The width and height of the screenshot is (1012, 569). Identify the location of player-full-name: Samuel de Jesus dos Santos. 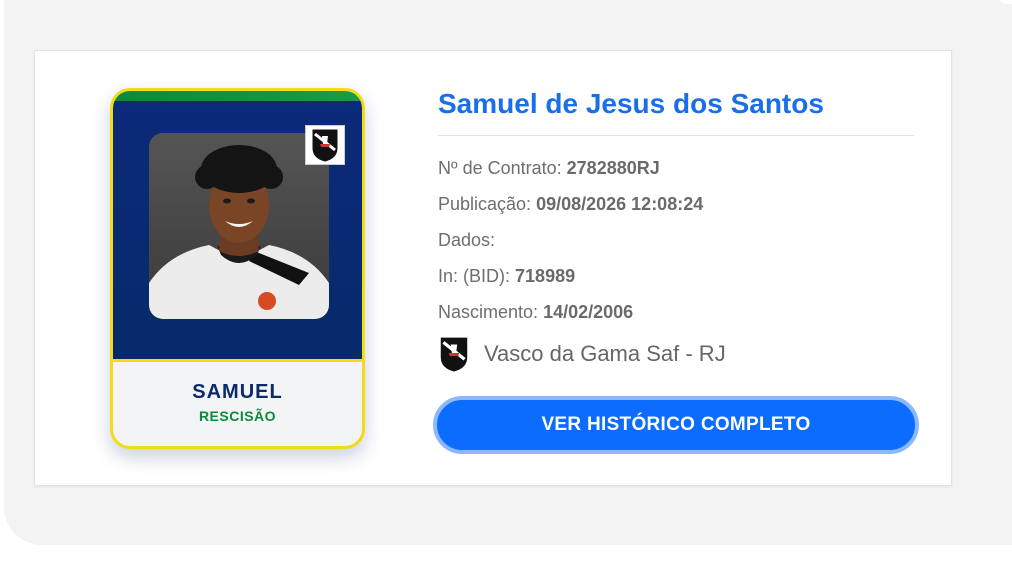
(631, 103).